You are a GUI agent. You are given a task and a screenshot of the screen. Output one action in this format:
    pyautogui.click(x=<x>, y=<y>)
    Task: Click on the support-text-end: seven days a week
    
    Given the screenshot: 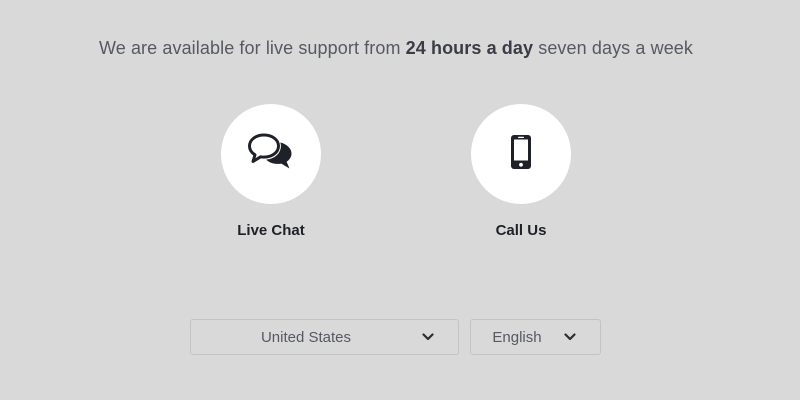 What is the action you would take?
    pyautogui.click(x=613, y=48)
    